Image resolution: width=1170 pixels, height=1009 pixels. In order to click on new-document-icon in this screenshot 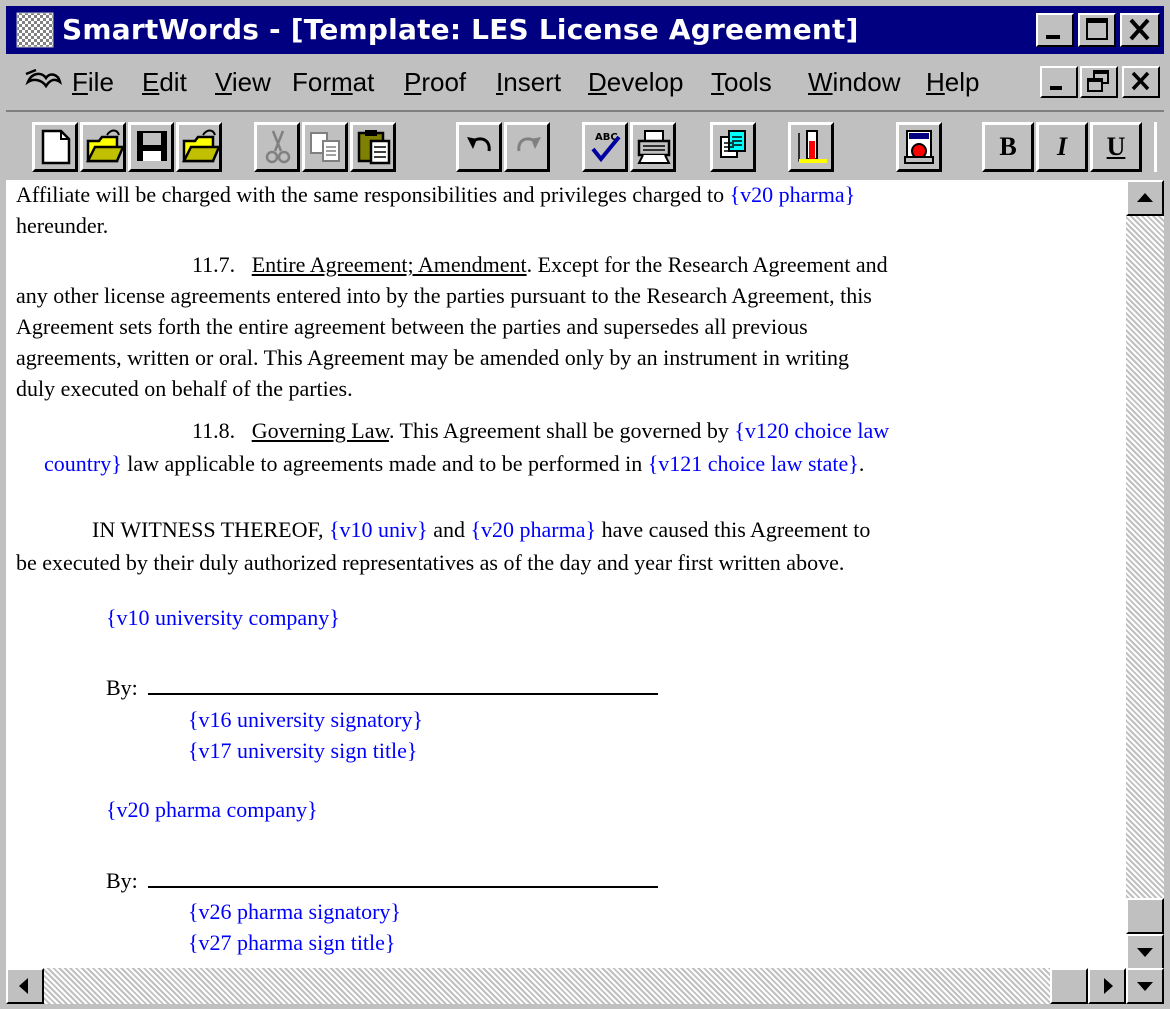, I will do `click(56, 147)`.